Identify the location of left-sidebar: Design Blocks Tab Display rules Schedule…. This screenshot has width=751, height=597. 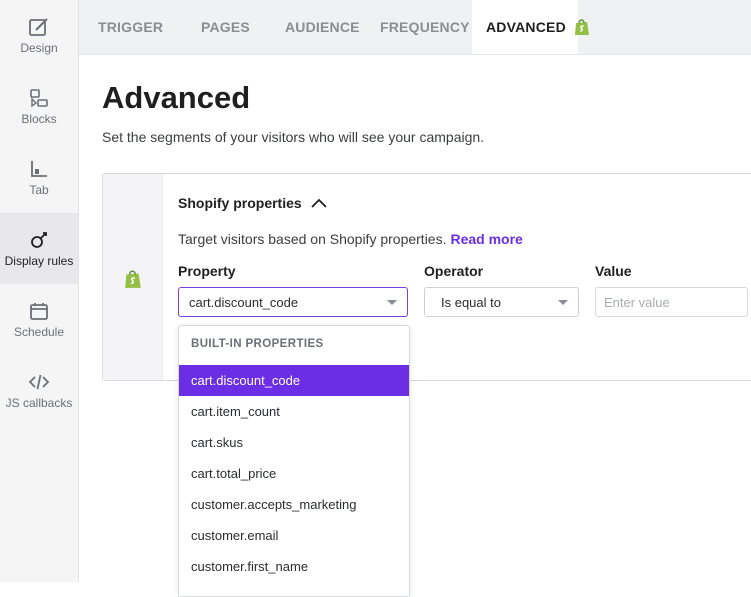
(39, 291).